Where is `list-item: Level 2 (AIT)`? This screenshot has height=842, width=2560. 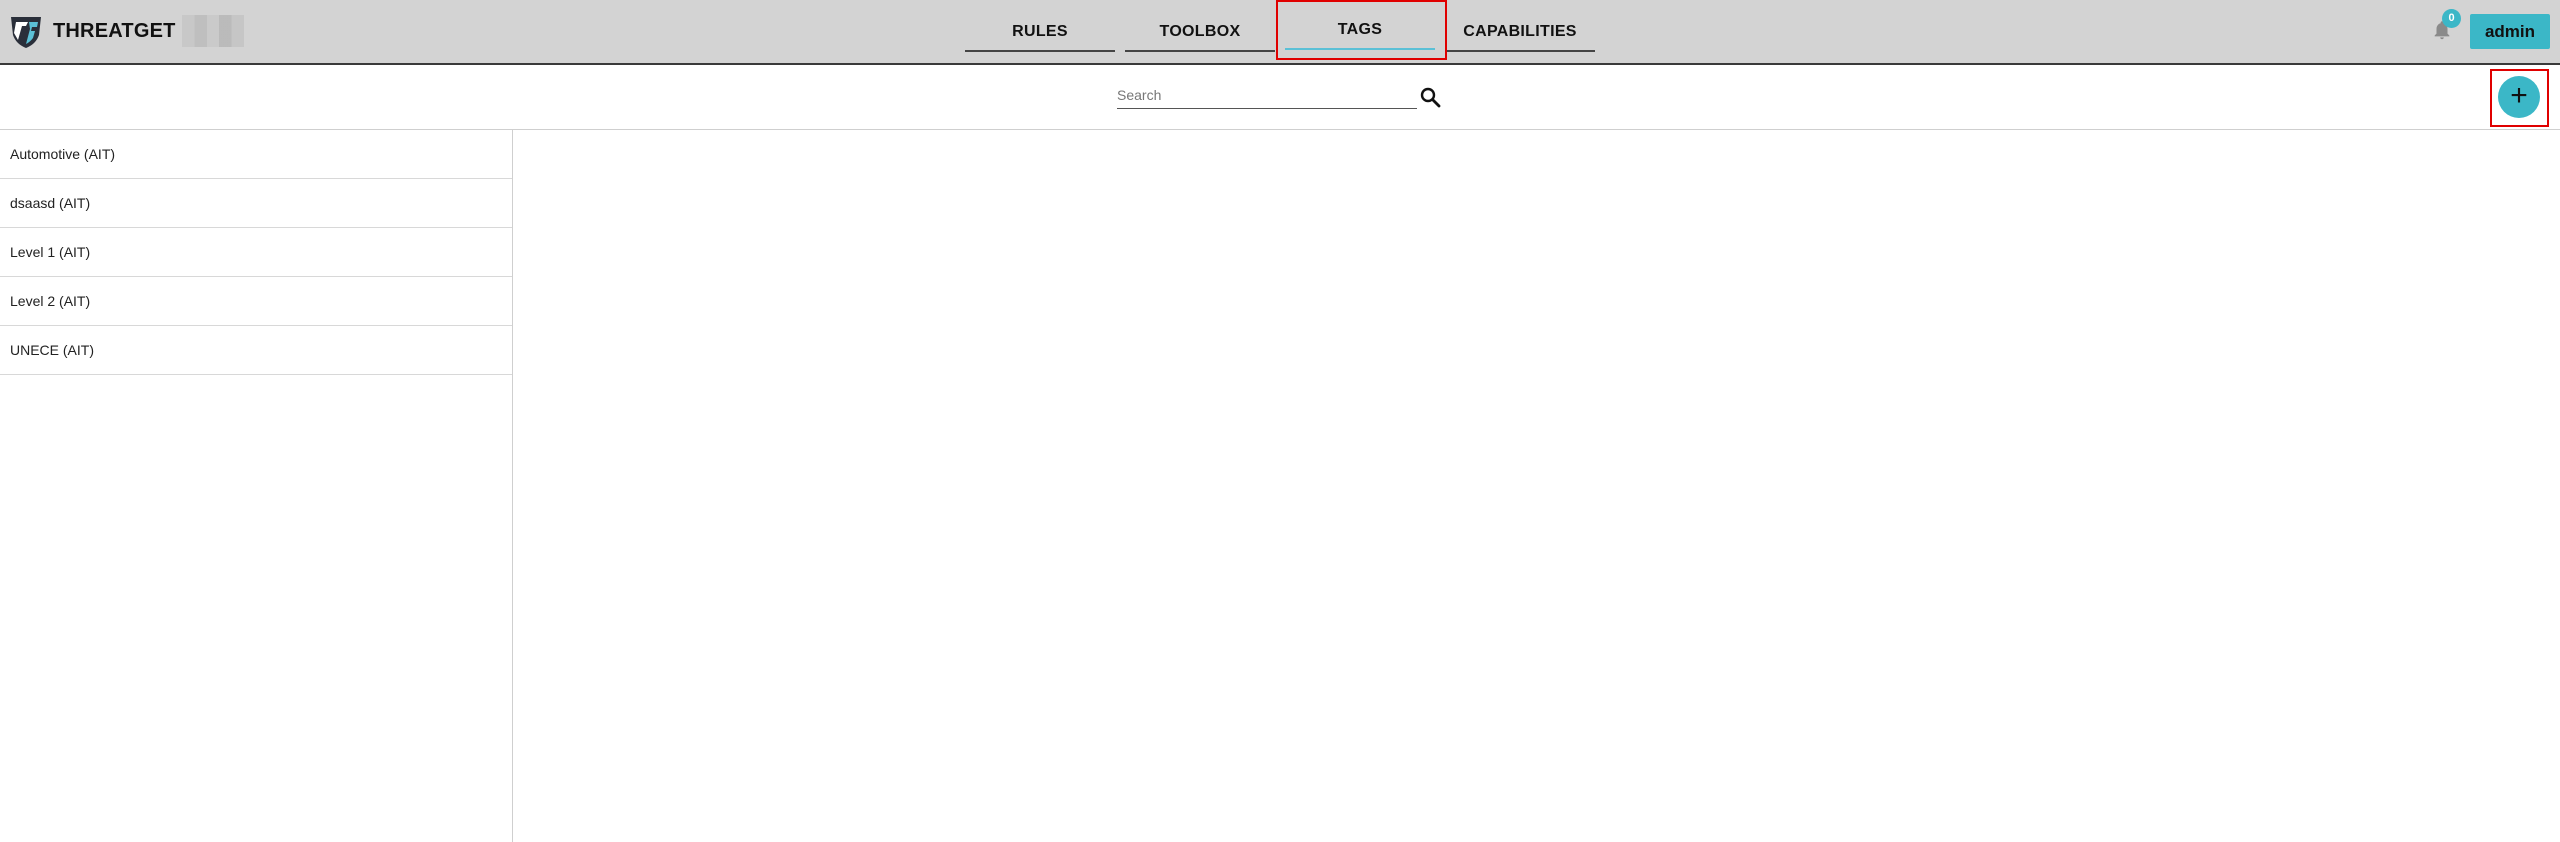
list-item: Level 2 (AIT) is located at coordinates (256, 301).